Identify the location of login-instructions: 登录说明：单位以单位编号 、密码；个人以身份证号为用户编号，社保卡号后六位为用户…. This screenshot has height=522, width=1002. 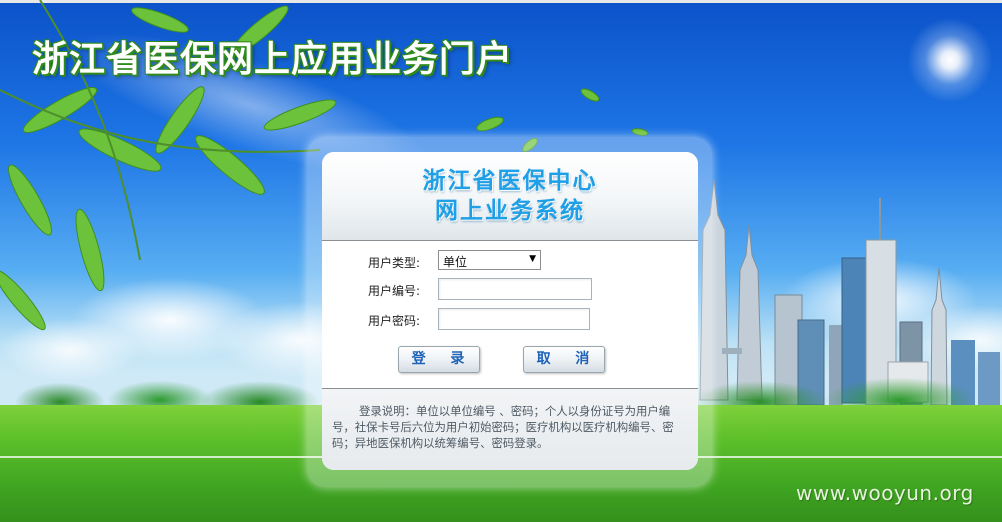
(503, 427).